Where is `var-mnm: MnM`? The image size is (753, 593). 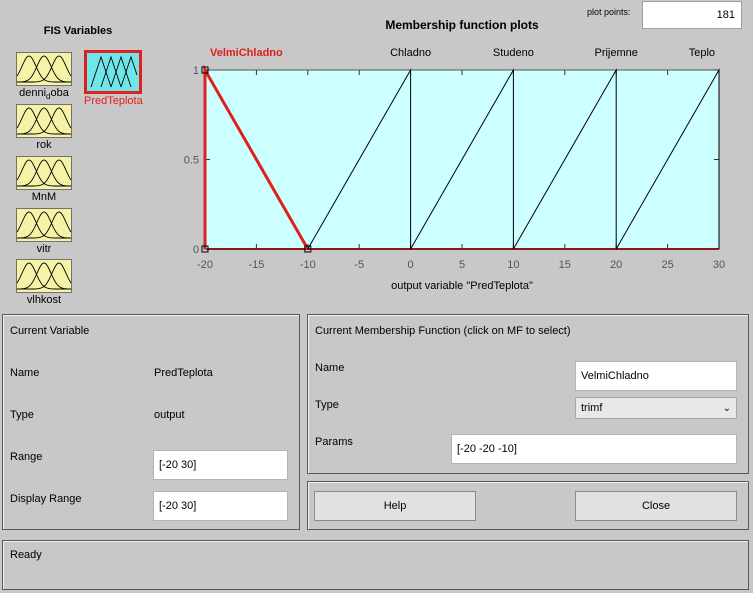
var-mnm: MnM is located at coordinates (44, 179).